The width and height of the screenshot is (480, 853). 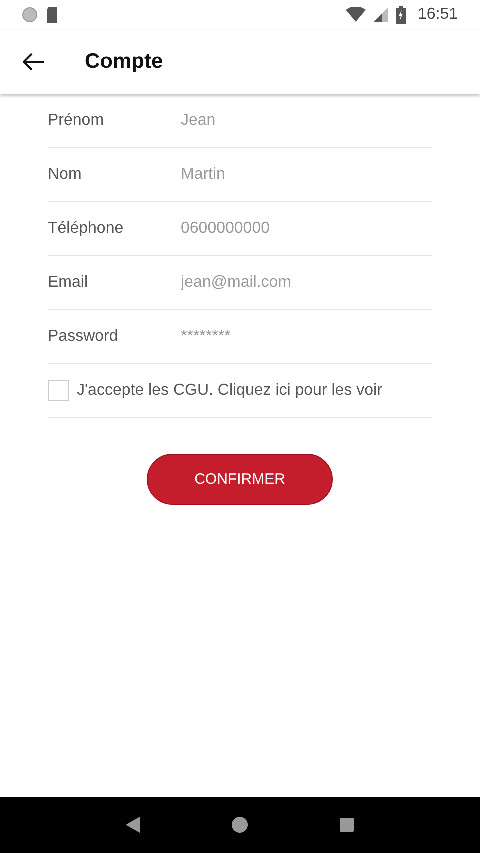 I want to click on input-field: Martin, so click(x=291, y=175).